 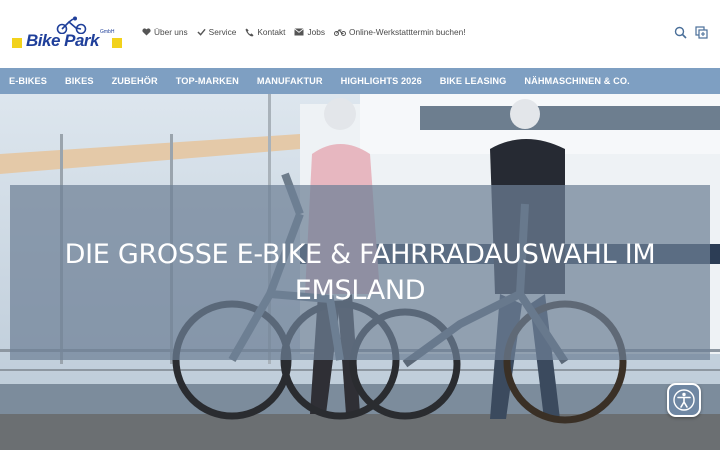 I want to click on top-link-label: Online-Werkstatttermin buchen!, so click(x=407, y=32).